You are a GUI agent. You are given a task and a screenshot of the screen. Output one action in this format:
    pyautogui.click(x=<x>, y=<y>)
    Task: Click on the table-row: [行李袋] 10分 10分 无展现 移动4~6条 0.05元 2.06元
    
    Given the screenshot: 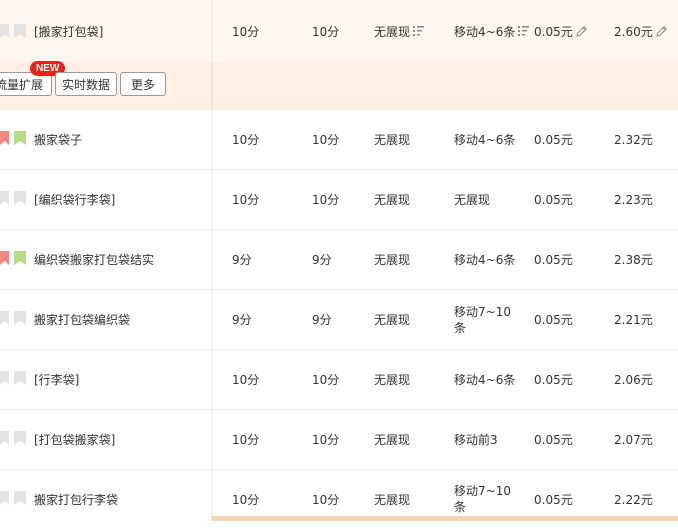 What is the action you would take?
    pyautogui.click(x=339, y=380)
    